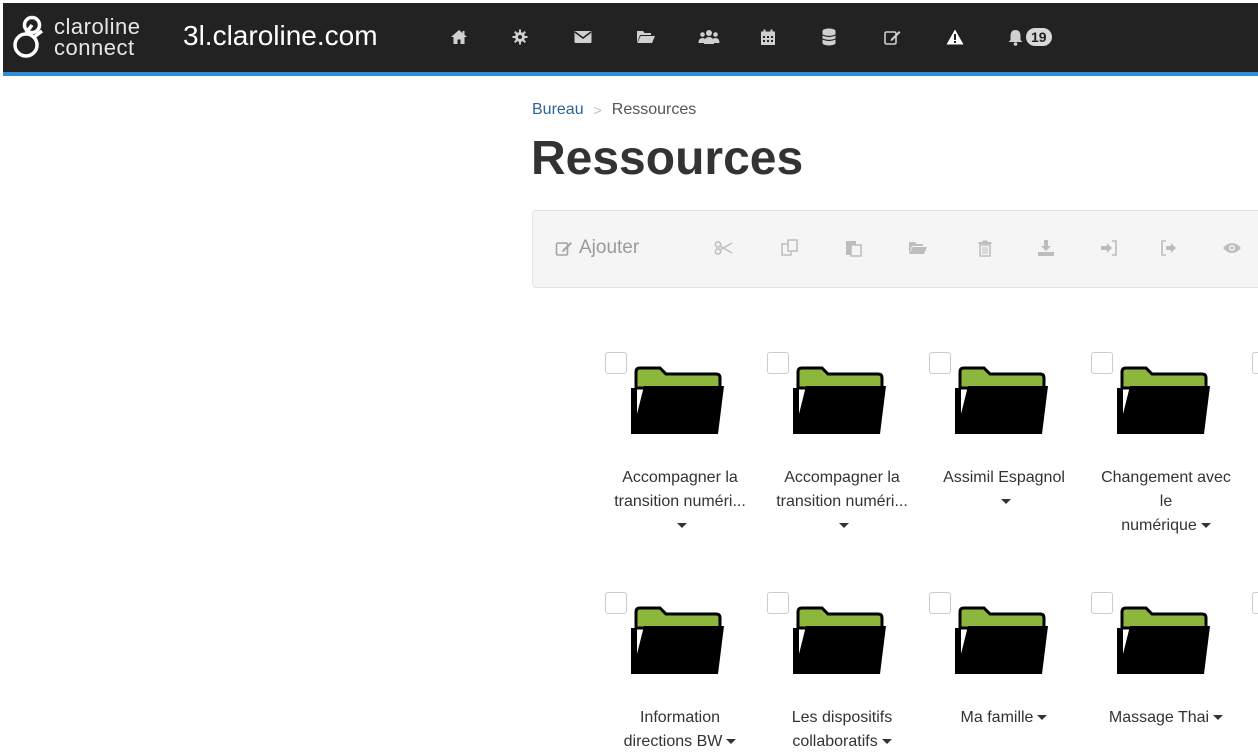  Describe the element at coordinates (630, 74) in the screenshot. I see `navbar-accent-line` at that location.